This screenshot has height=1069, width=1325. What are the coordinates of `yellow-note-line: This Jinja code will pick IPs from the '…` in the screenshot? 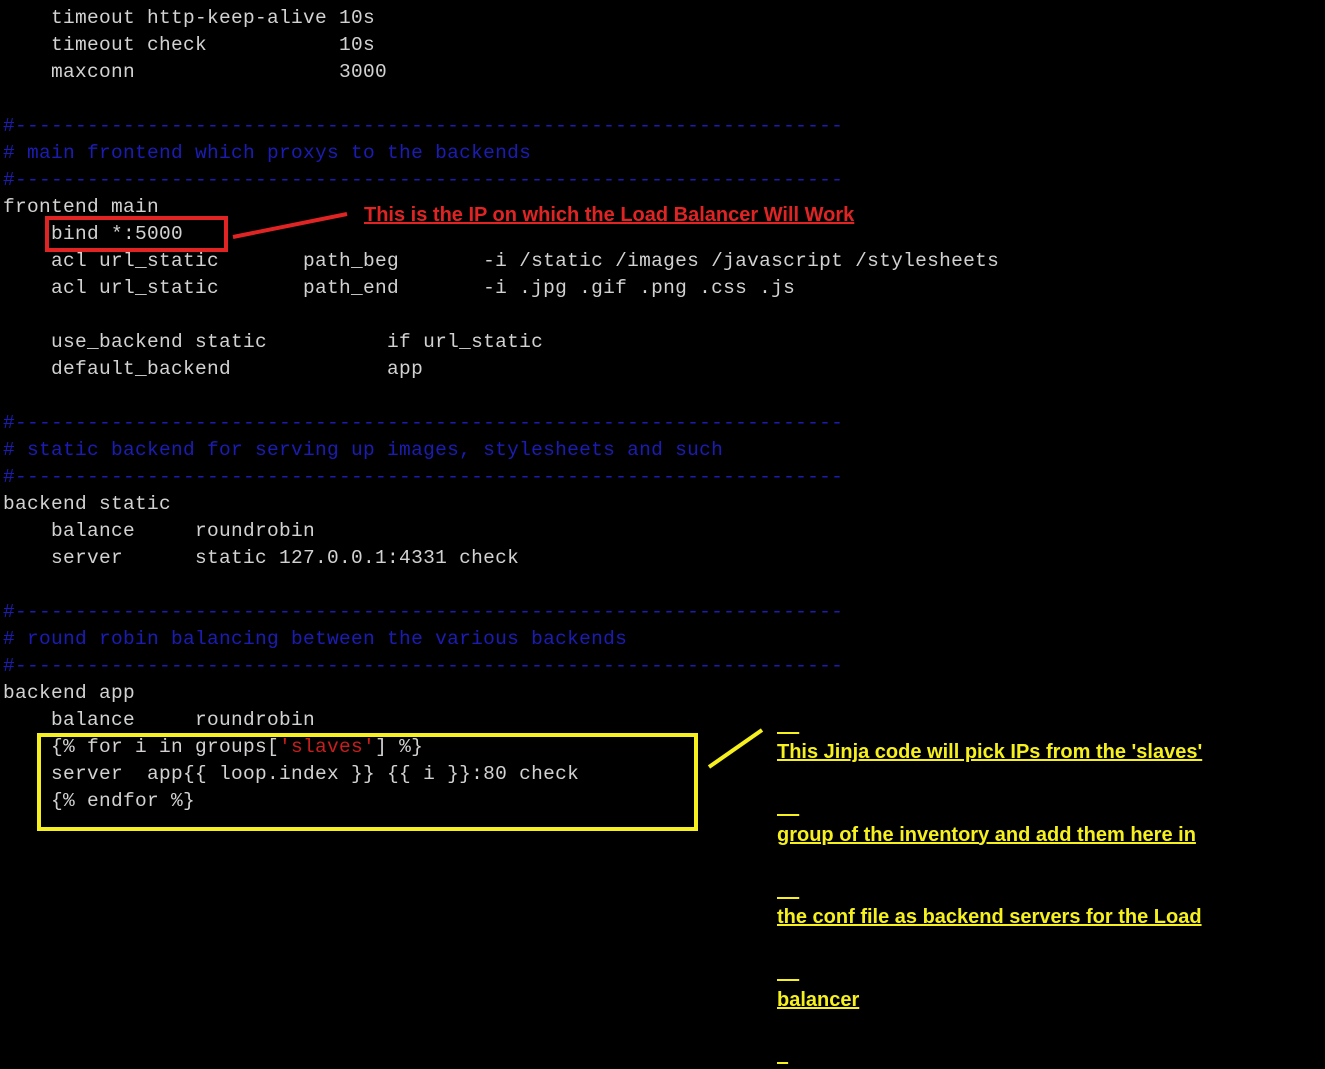 It's located at (990, 752).